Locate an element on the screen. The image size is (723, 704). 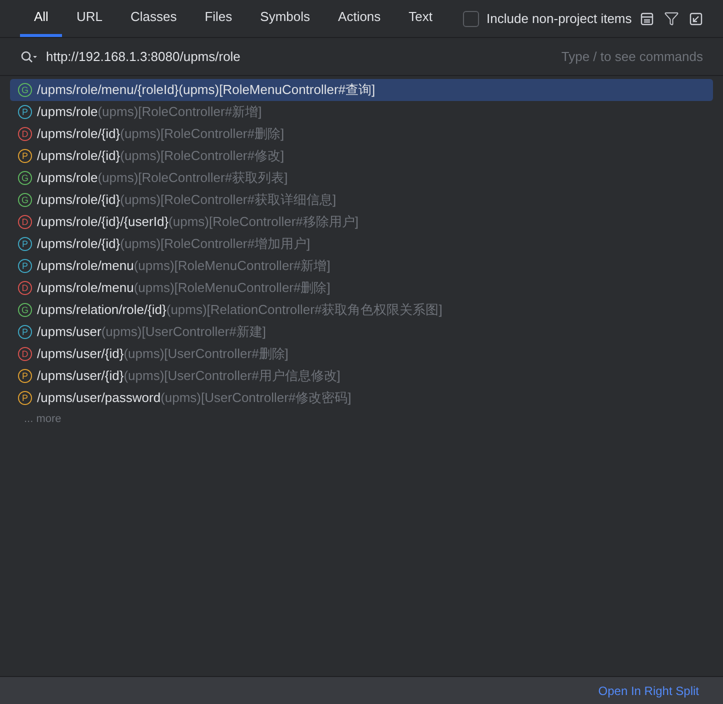
tab: Symbols is located at coordinates (285, 18).